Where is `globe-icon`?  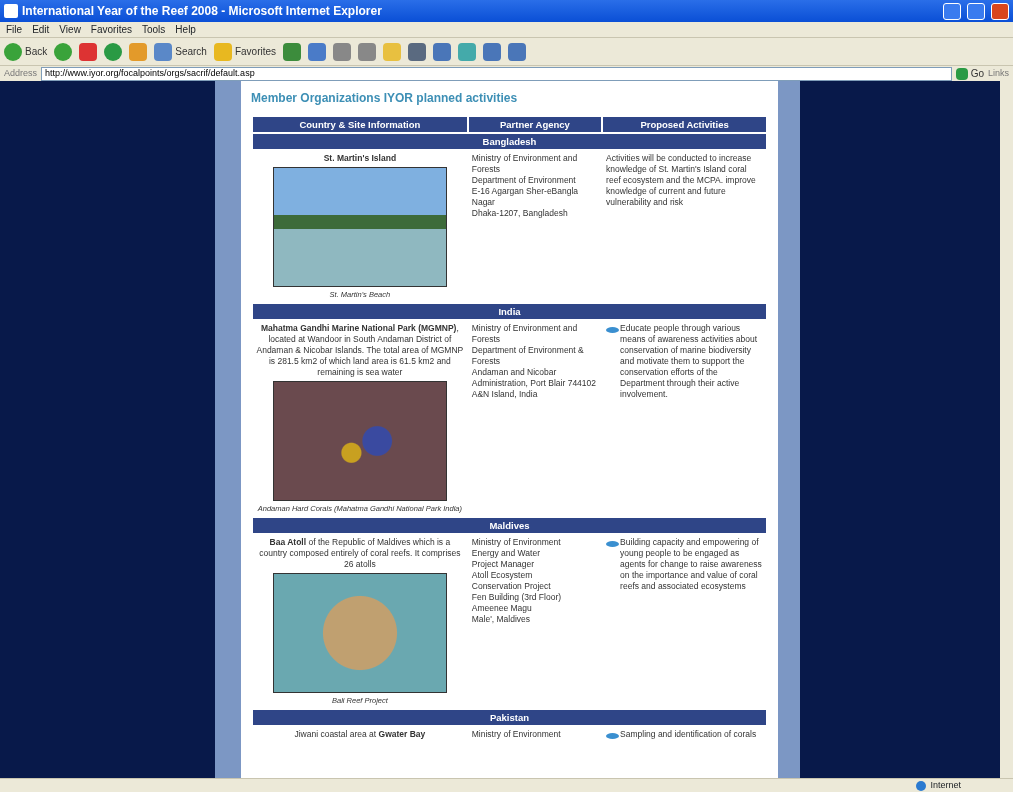 globe-icon is located at coordinates (921, 785).